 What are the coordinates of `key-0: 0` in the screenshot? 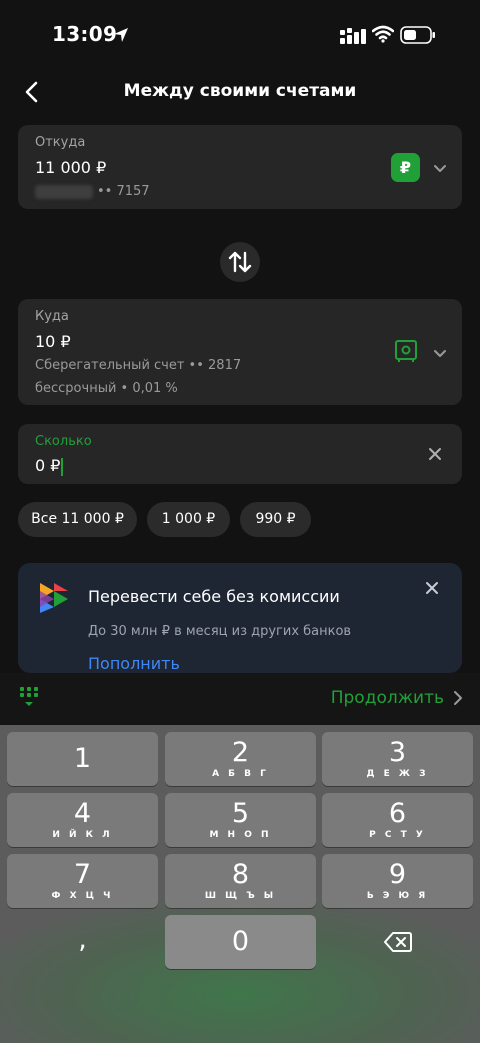 It's located at (240, 942).